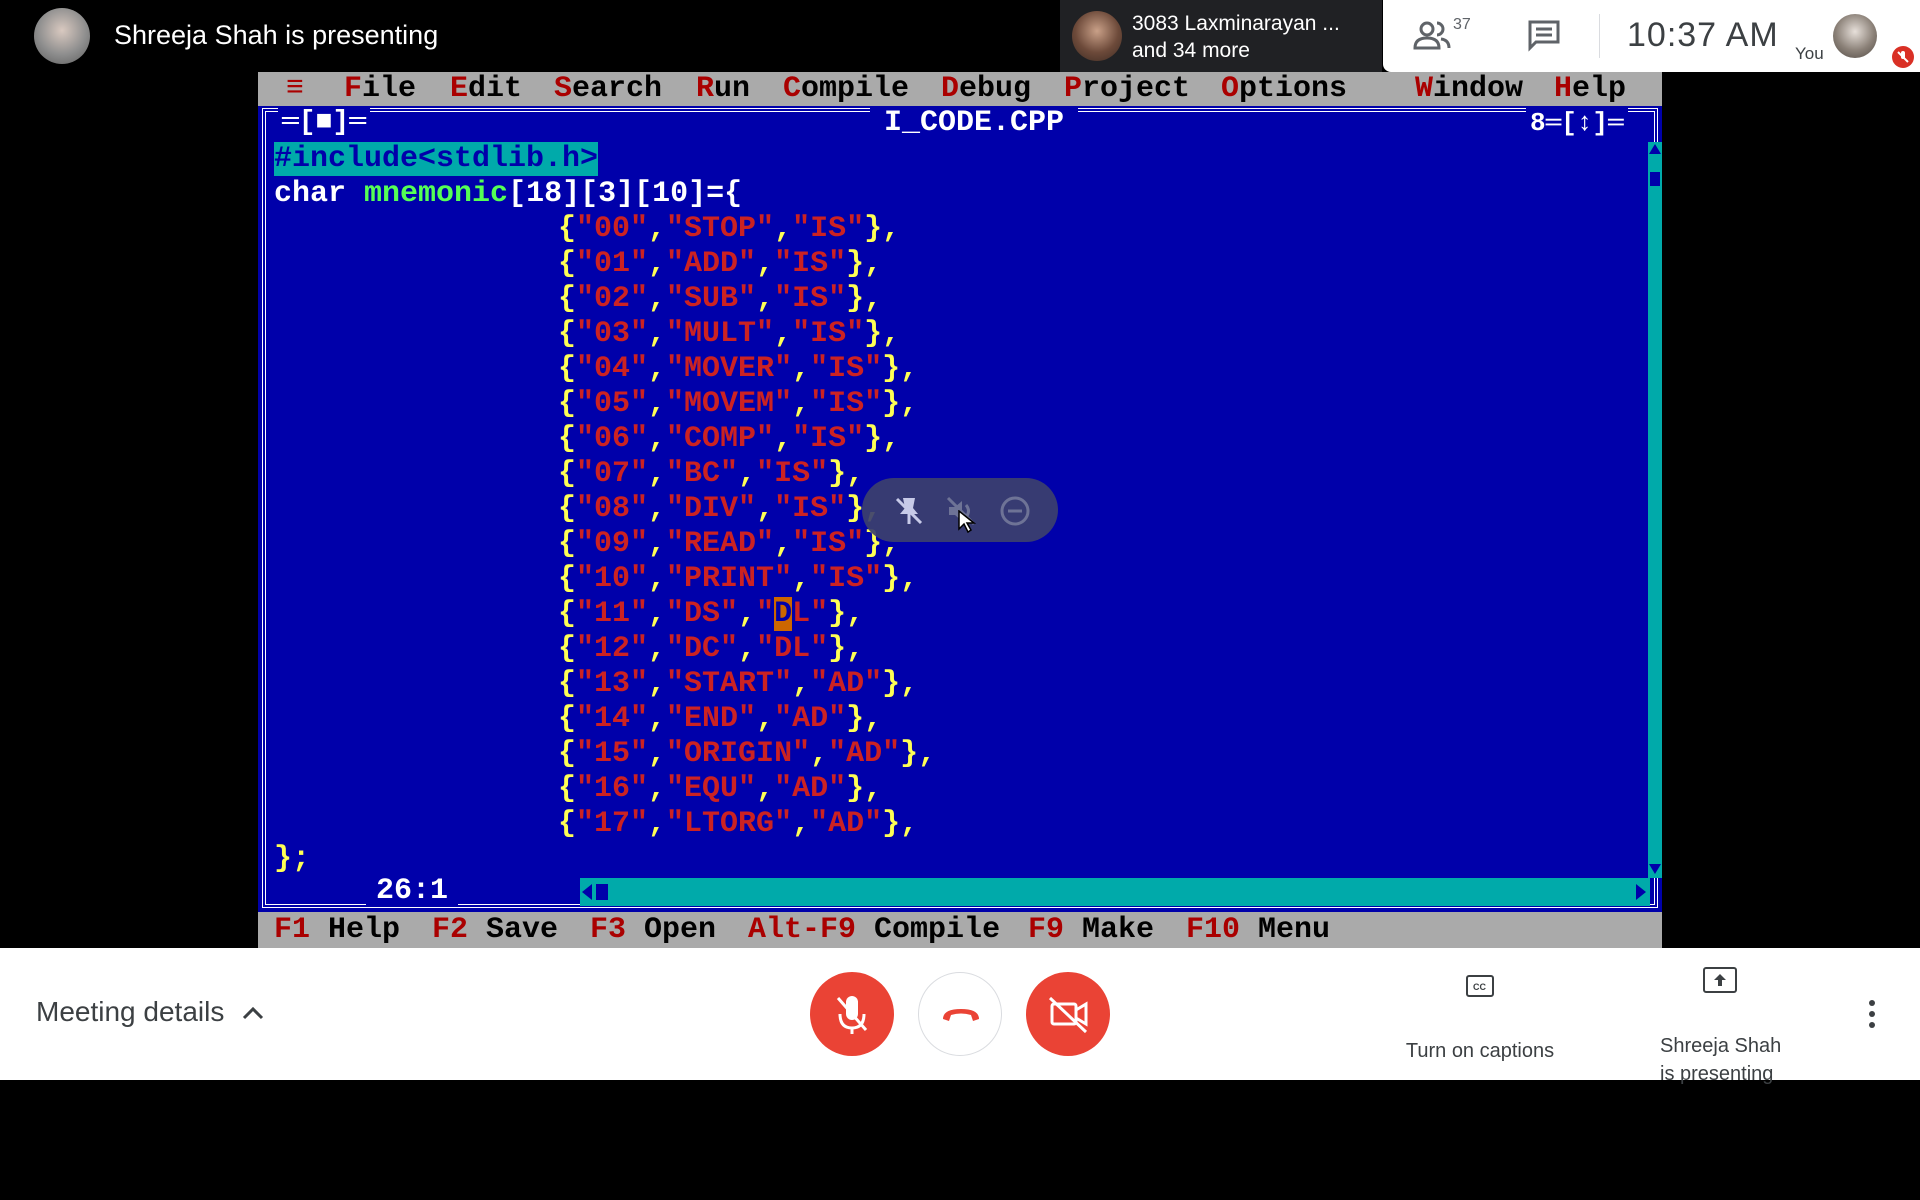 The image size is (1920, 1200). Describe the element at coordinates (720, 719) in the screenshot. I see `code-line-row: {"14","END","AD"},` at that location.